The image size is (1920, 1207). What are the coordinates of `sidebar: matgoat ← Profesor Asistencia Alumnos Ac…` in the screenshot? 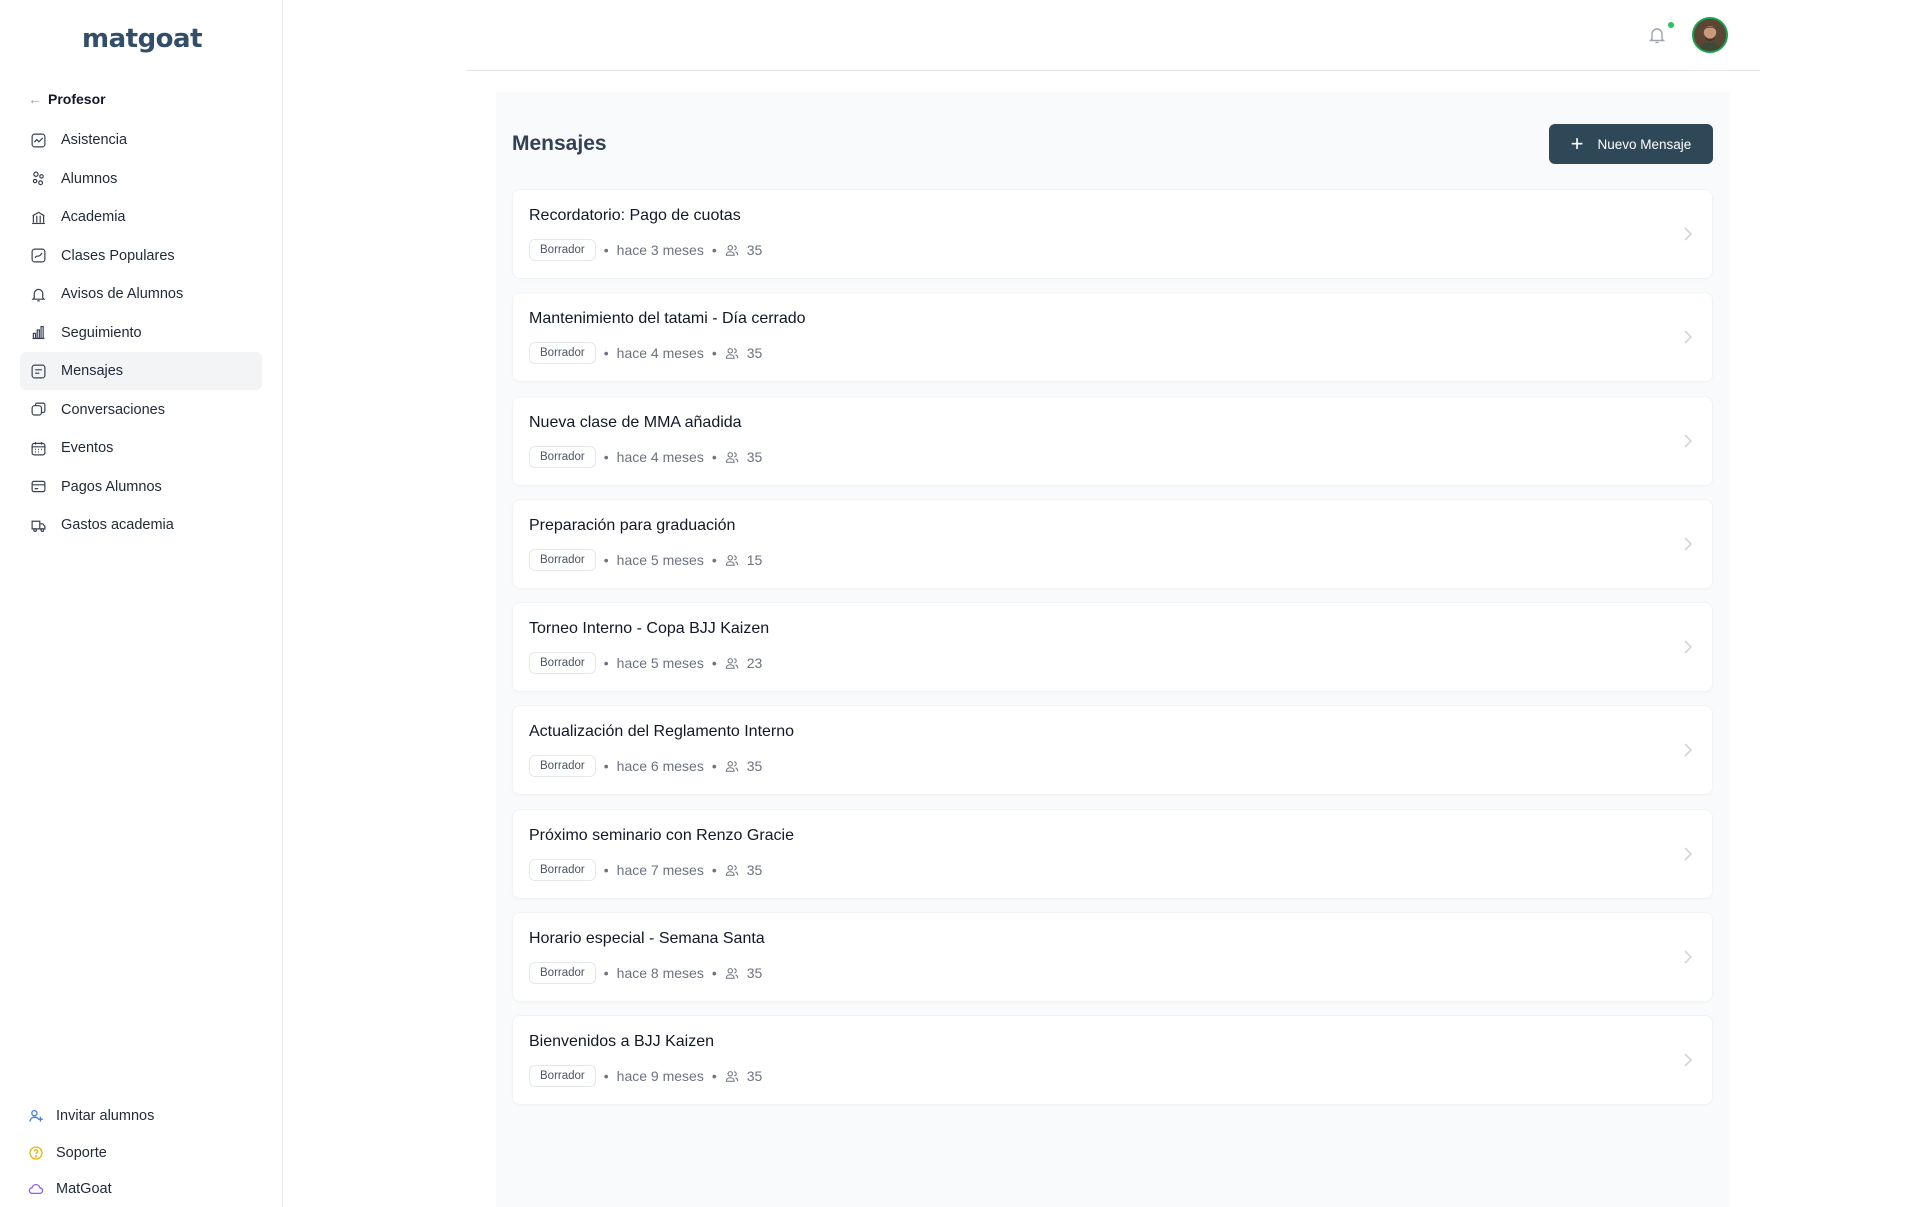 It's located at (141, 603).